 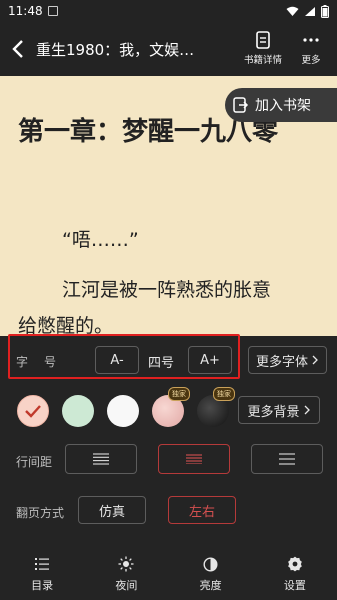 I want to click on signal-icon, so click(x=310, y=11).